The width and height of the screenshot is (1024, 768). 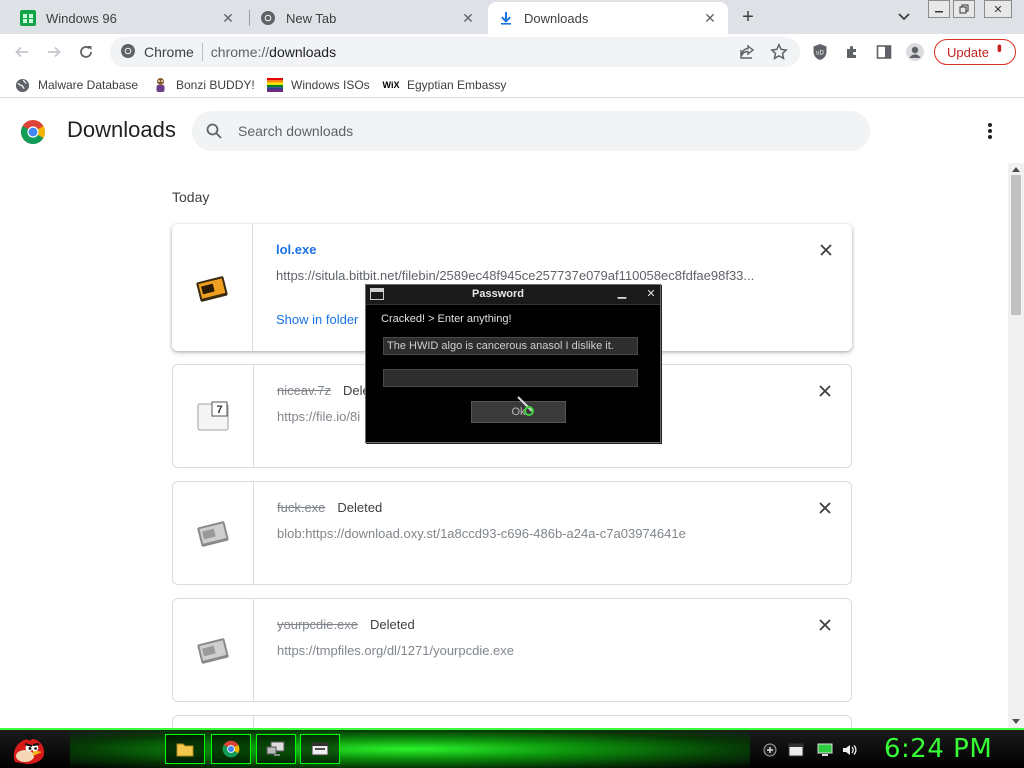 I want to click on chrome-logo-icon, so click(x=33, y=132).